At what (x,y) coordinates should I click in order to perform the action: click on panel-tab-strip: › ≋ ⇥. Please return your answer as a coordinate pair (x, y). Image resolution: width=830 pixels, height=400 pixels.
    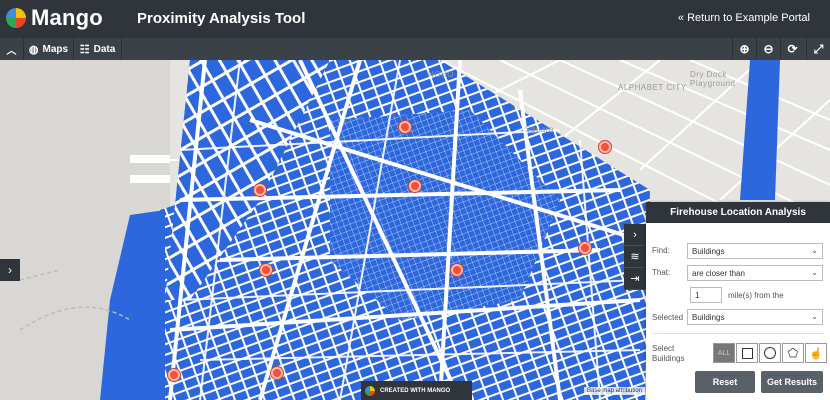
    Looking at the image, I should click on (635, 257).